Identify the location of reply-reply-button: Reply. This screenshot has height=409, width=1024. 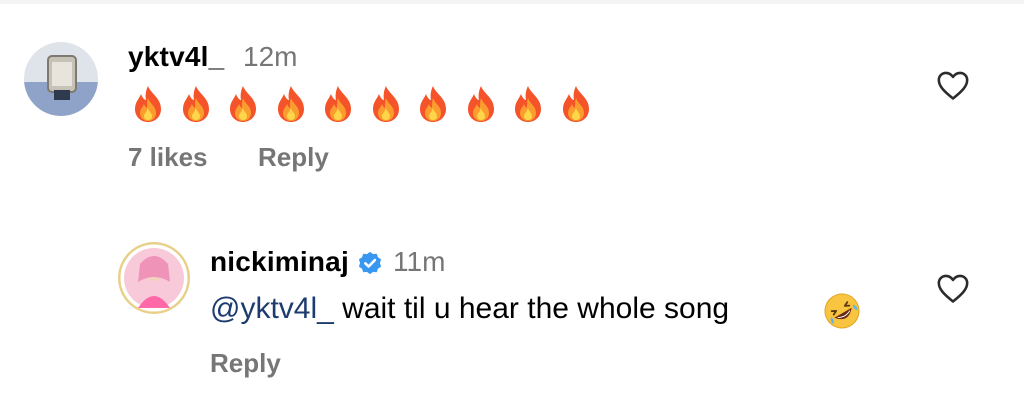
(245, 363).